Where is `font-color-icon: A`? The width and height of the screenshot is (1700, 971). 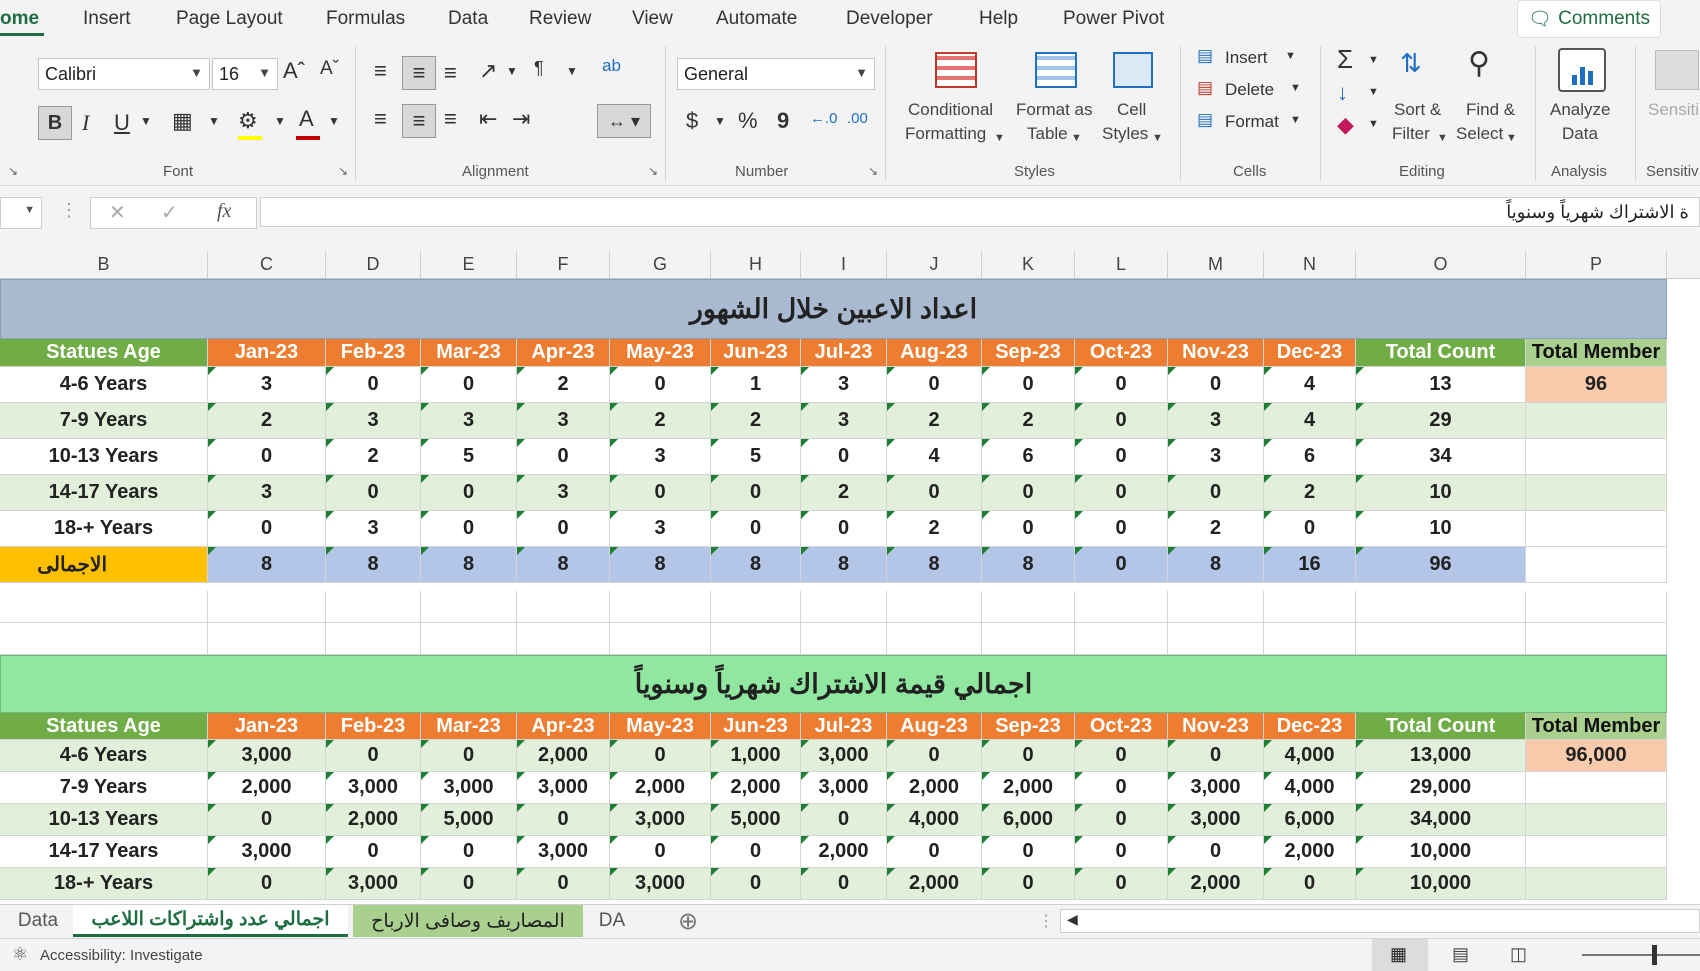 font-color-icon: A is located at coordinates (306, 119).